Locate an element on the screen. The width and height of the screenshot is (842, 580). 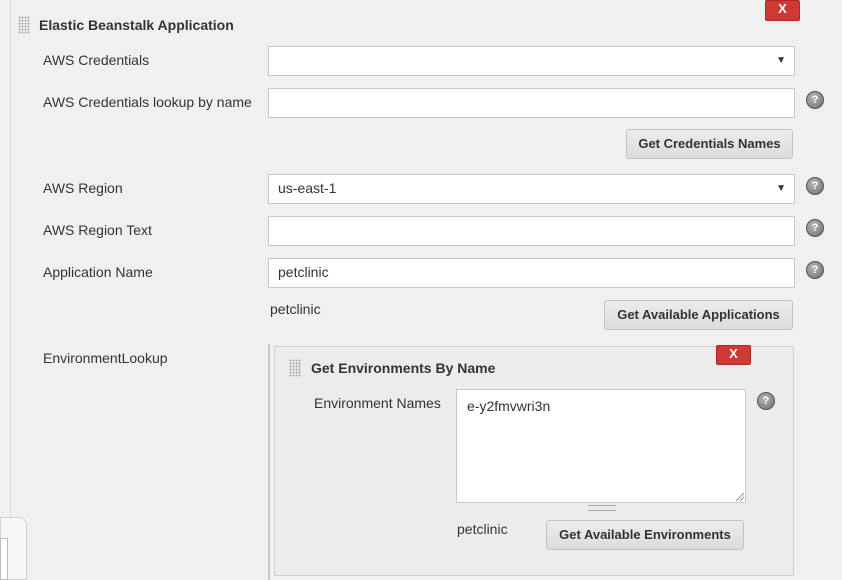
aws-credentials-label: AWS Credentials is located at coordinates (96, 60).